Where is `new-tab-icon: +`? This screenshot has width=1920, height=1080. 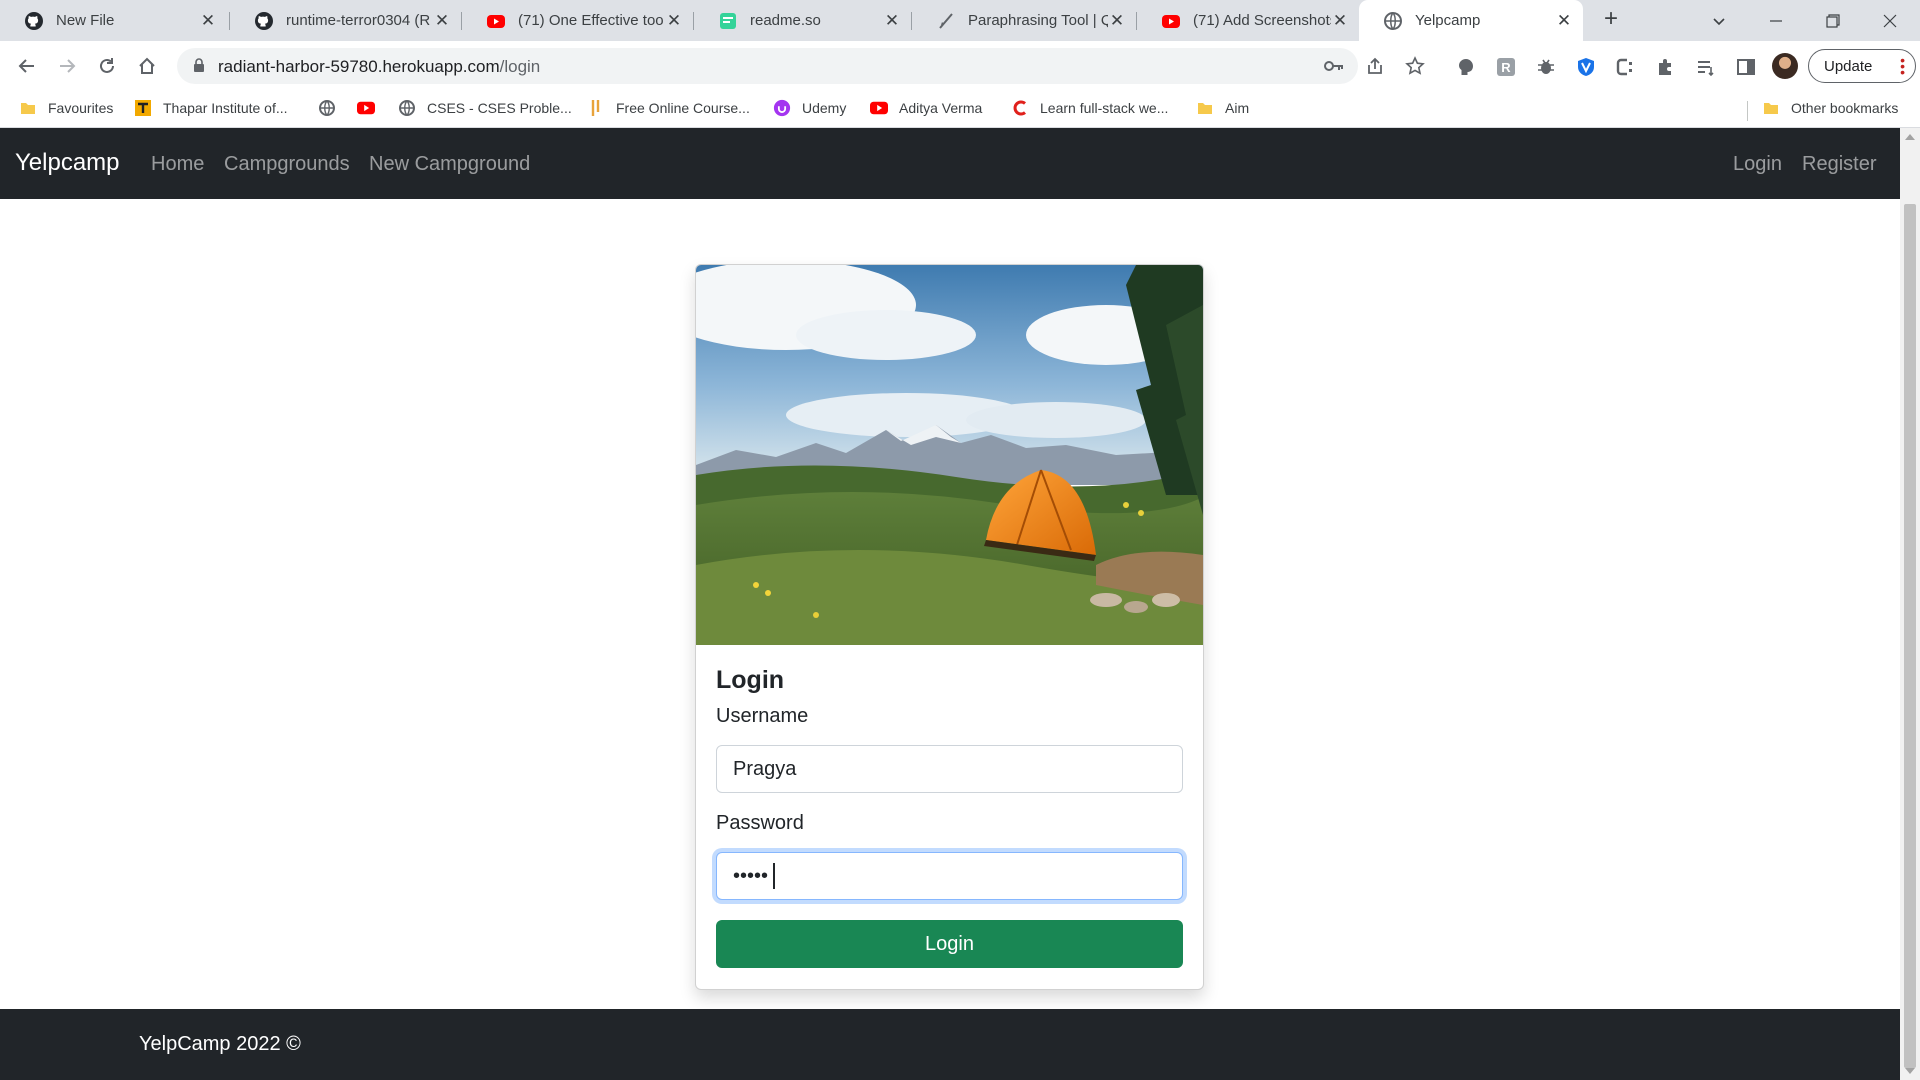 new-tab-icon: + is located at coordinates (1611, 19).